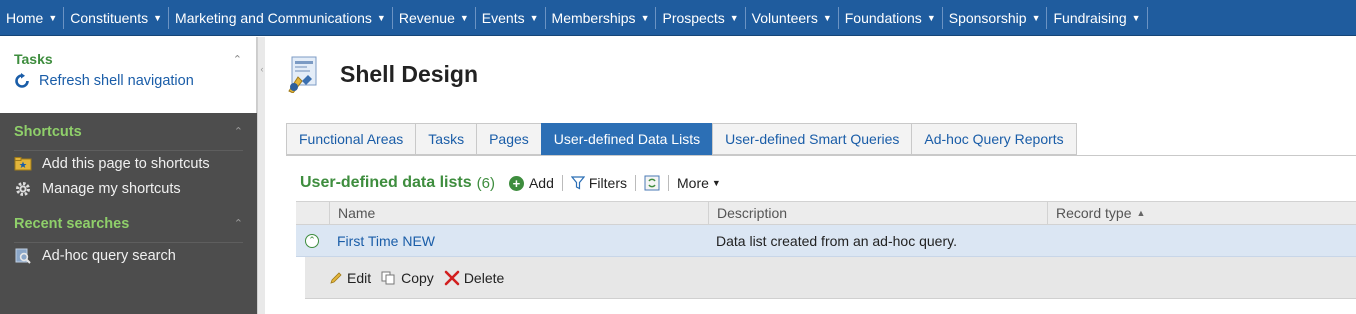 Image resolution: width=1356 pixels, height=314 pixels. Describe the element at coordinates (693, 183) in the screenshot. I see `more-label: More` at that location.